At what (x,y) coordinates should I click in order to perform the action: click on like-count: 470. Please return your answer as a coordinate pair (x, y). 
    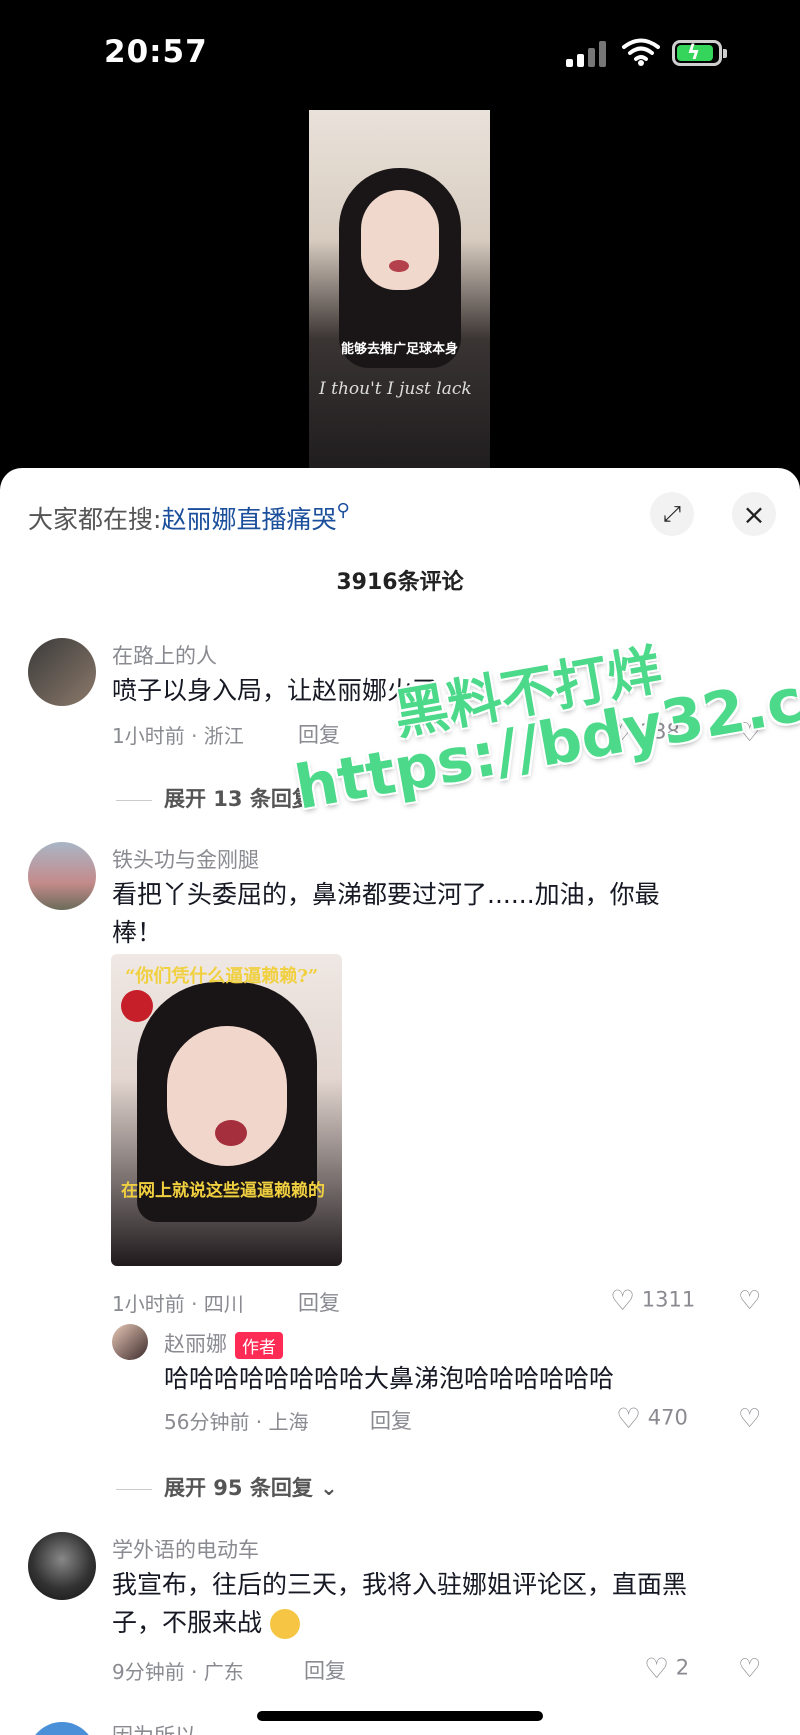
    Looking at the image, I should click on (667, 1417).